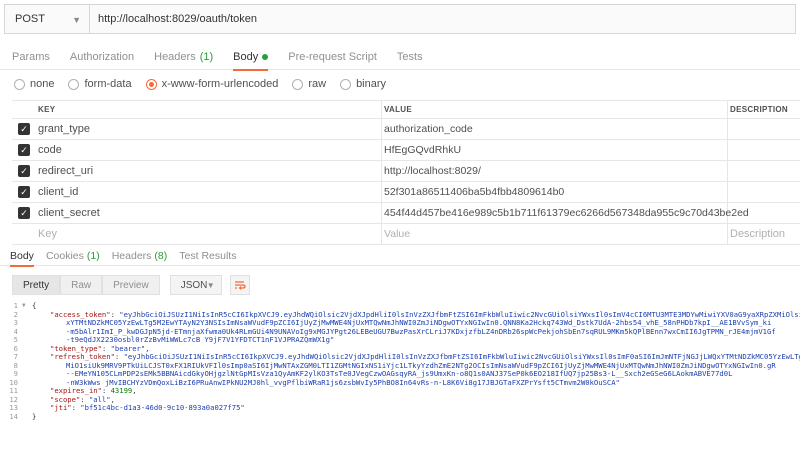 This screenshot has height=451, width=800. I want to click on response-tab-test-results: Test Results, so click(207, 256).